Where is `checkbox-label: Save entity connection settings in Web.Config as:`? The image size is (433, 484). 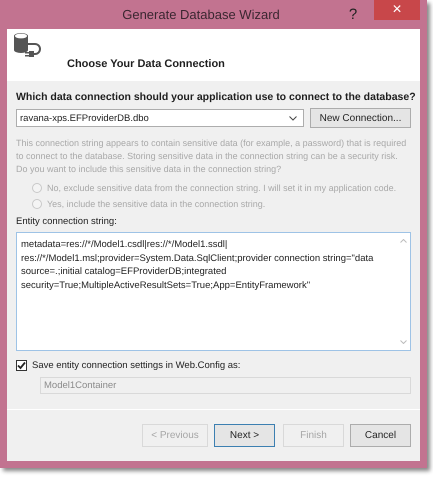 checkbox-label: Save entity connection settings in Web.Config as: is located at coordinates (136, 365).